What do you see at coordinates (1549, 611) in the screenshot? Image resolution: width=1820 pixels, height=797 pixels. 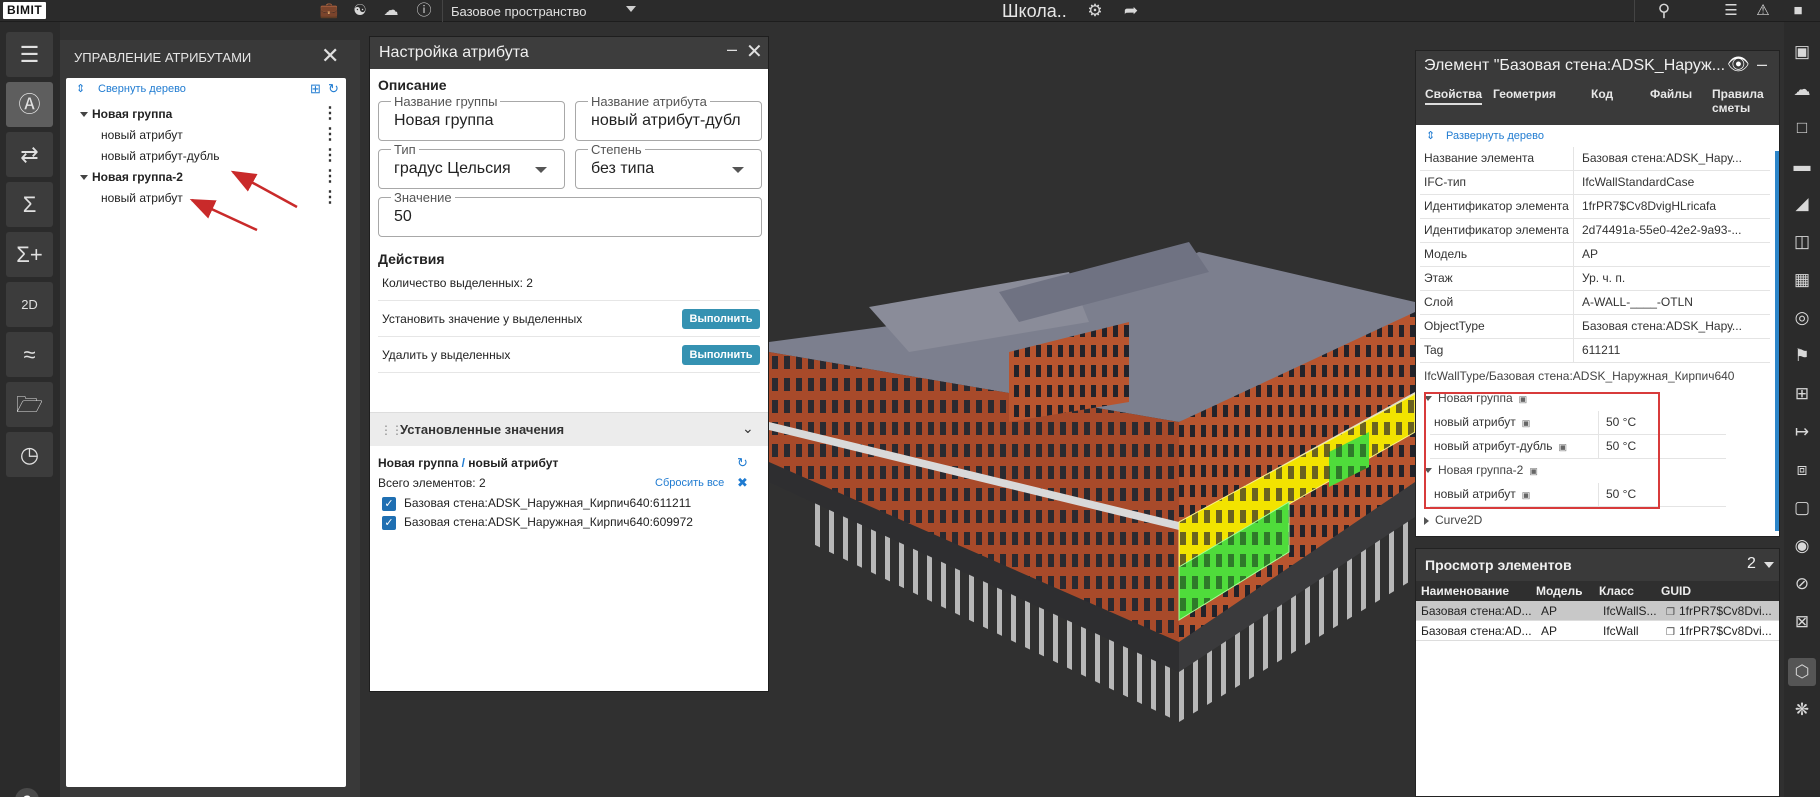 I see `cell-model: АР` at bounding box center [1549, 611].